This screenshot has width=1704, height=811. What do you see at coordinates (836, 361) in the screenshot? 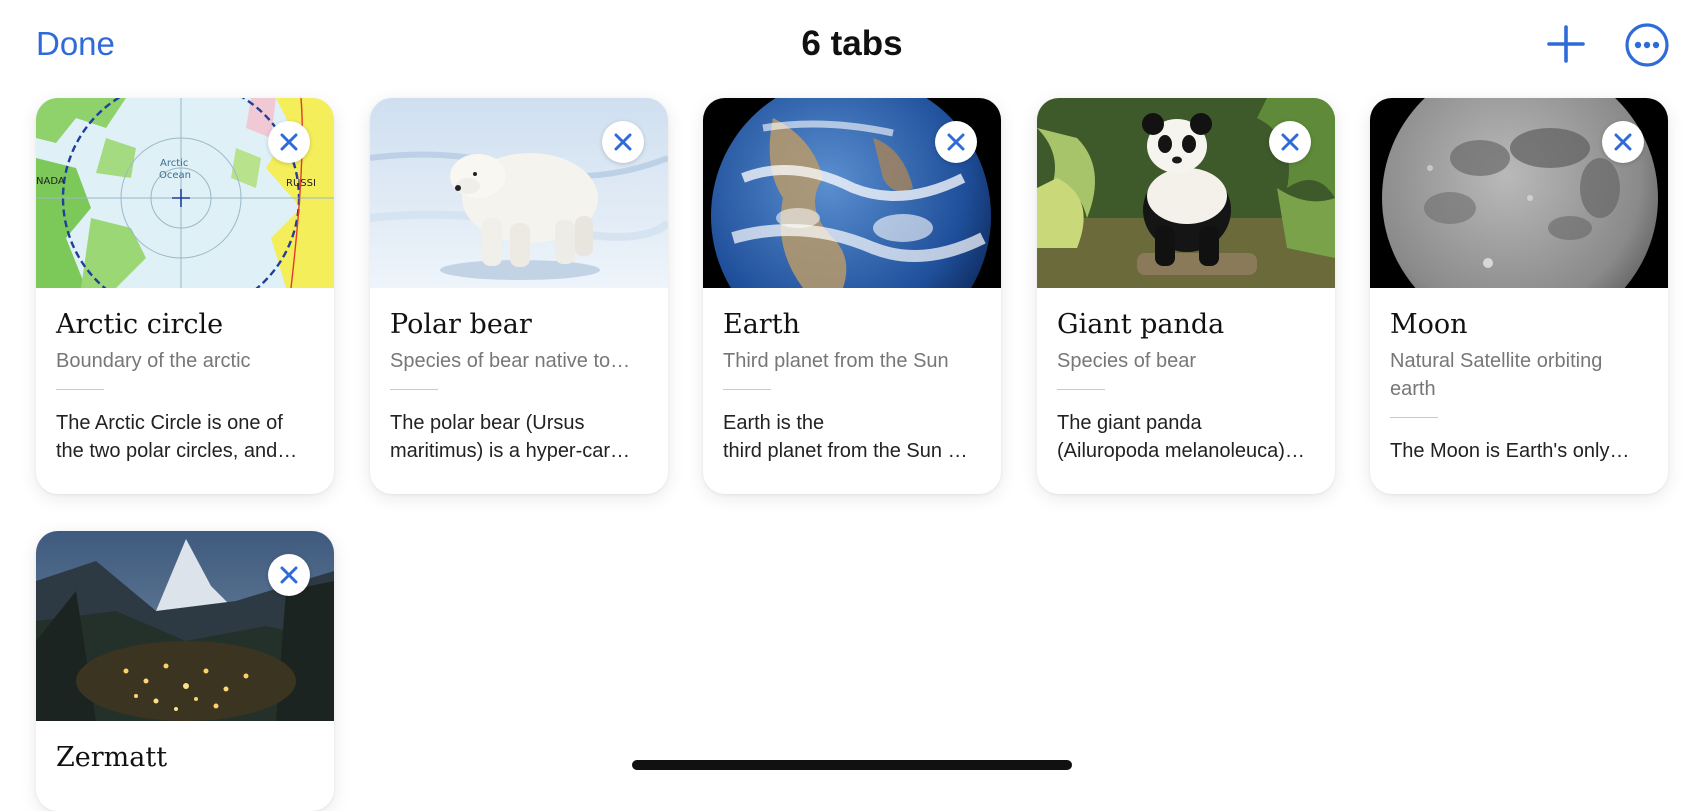
I see `tab-subtitle: Third planet from the Sun` at bounding box center [836, 361].